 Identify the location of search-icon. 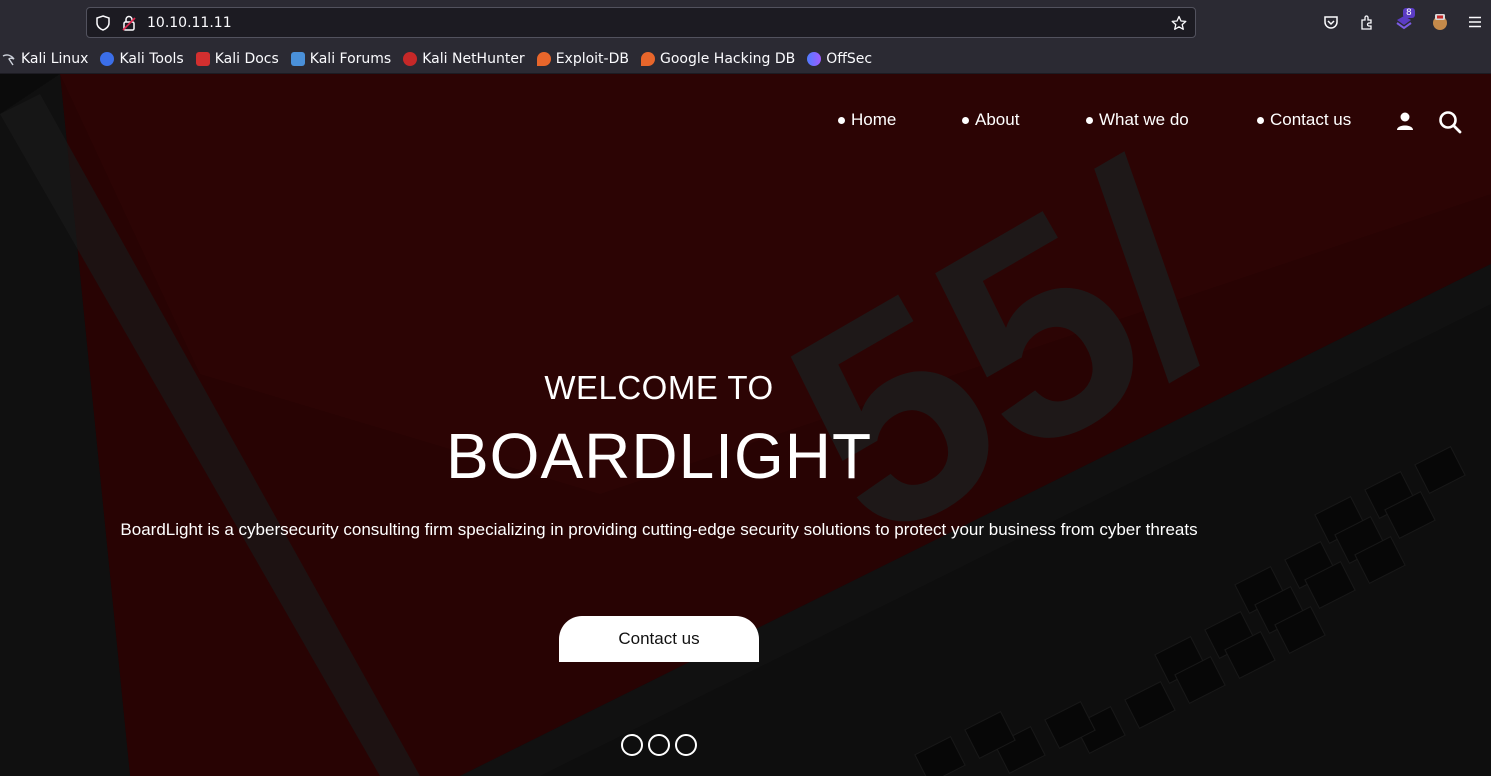
(1450, 122).